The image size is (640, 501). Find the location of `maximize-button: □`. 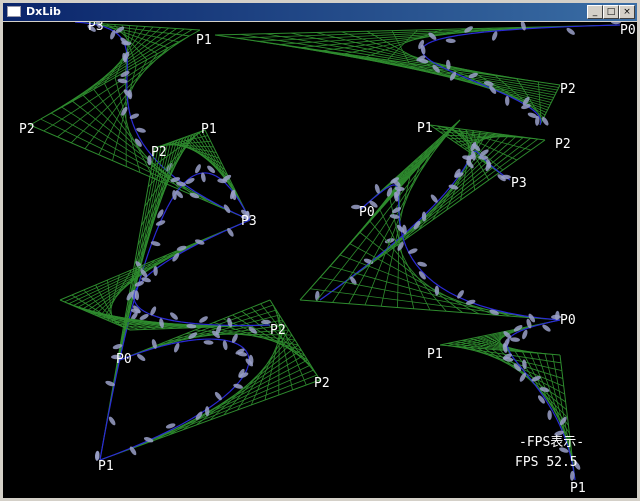

maximize-button: □ is located at coordinates (611, 12).